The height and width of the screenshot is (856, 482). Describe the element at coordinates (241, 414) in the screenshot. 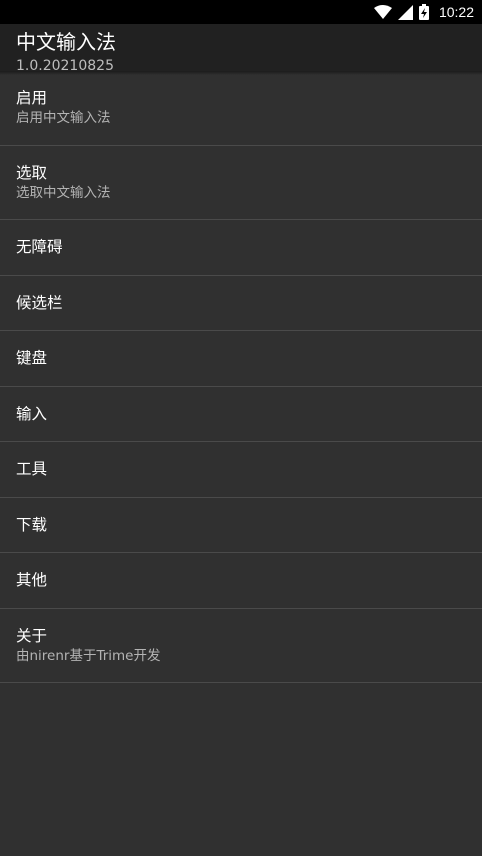

I see `pref-input: 输入` at that location.